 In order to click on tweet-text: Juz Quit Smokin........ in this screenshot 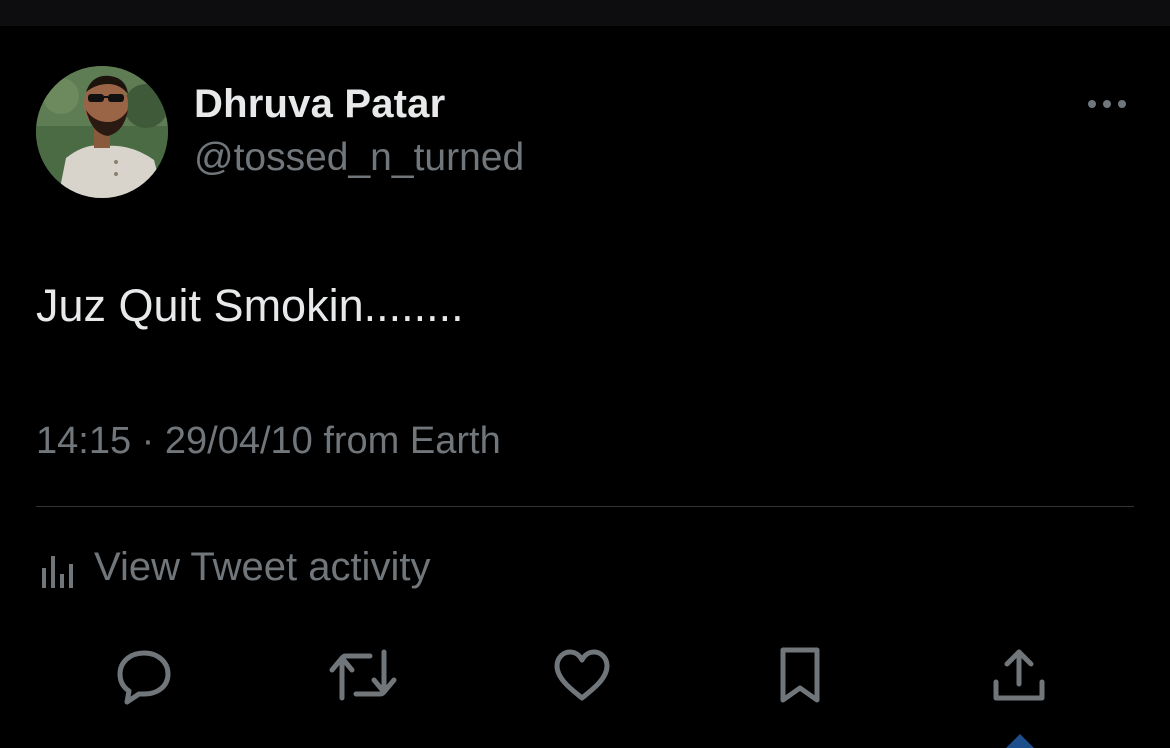, I will do `click(250, 305)`.